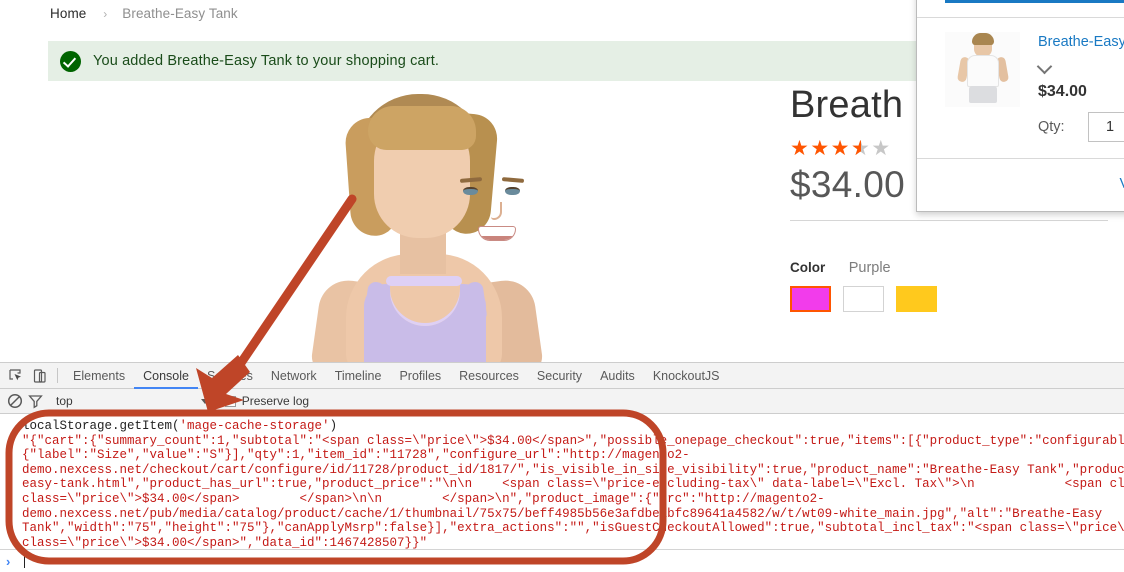 The image size is (1124, 572). Describe the element at coordinates (1034, 1) in the screenshot. I see `go-to-checkout-button: Go to Che` at that location.